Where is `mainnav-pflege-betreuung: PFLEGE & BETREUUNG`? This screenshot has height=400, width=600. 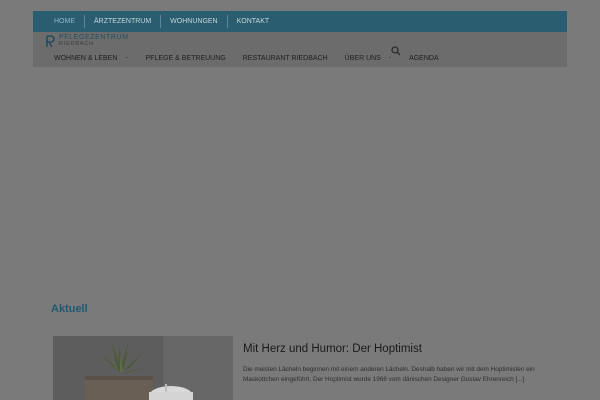 mainnav-pflege-betreuung: PFLEGE & BETREUUNG is located at coordinates (186, 58).